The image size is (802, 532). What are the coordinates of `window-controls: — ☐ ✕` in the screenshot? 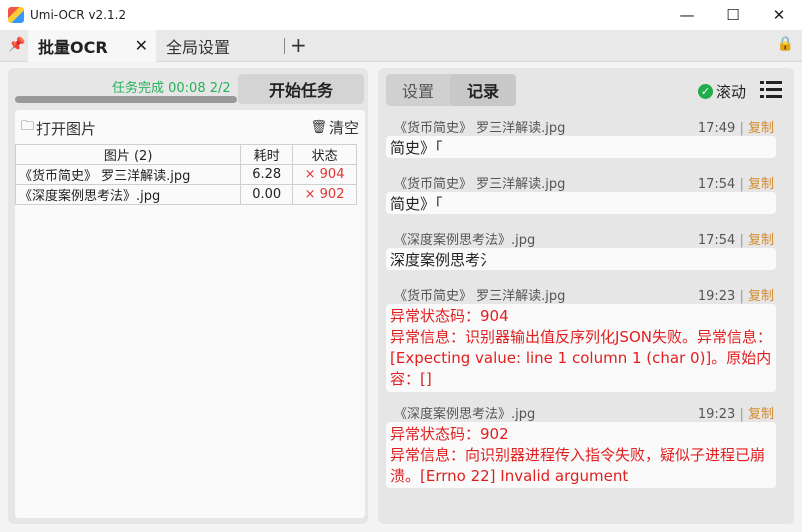 It's located at (733, 15).